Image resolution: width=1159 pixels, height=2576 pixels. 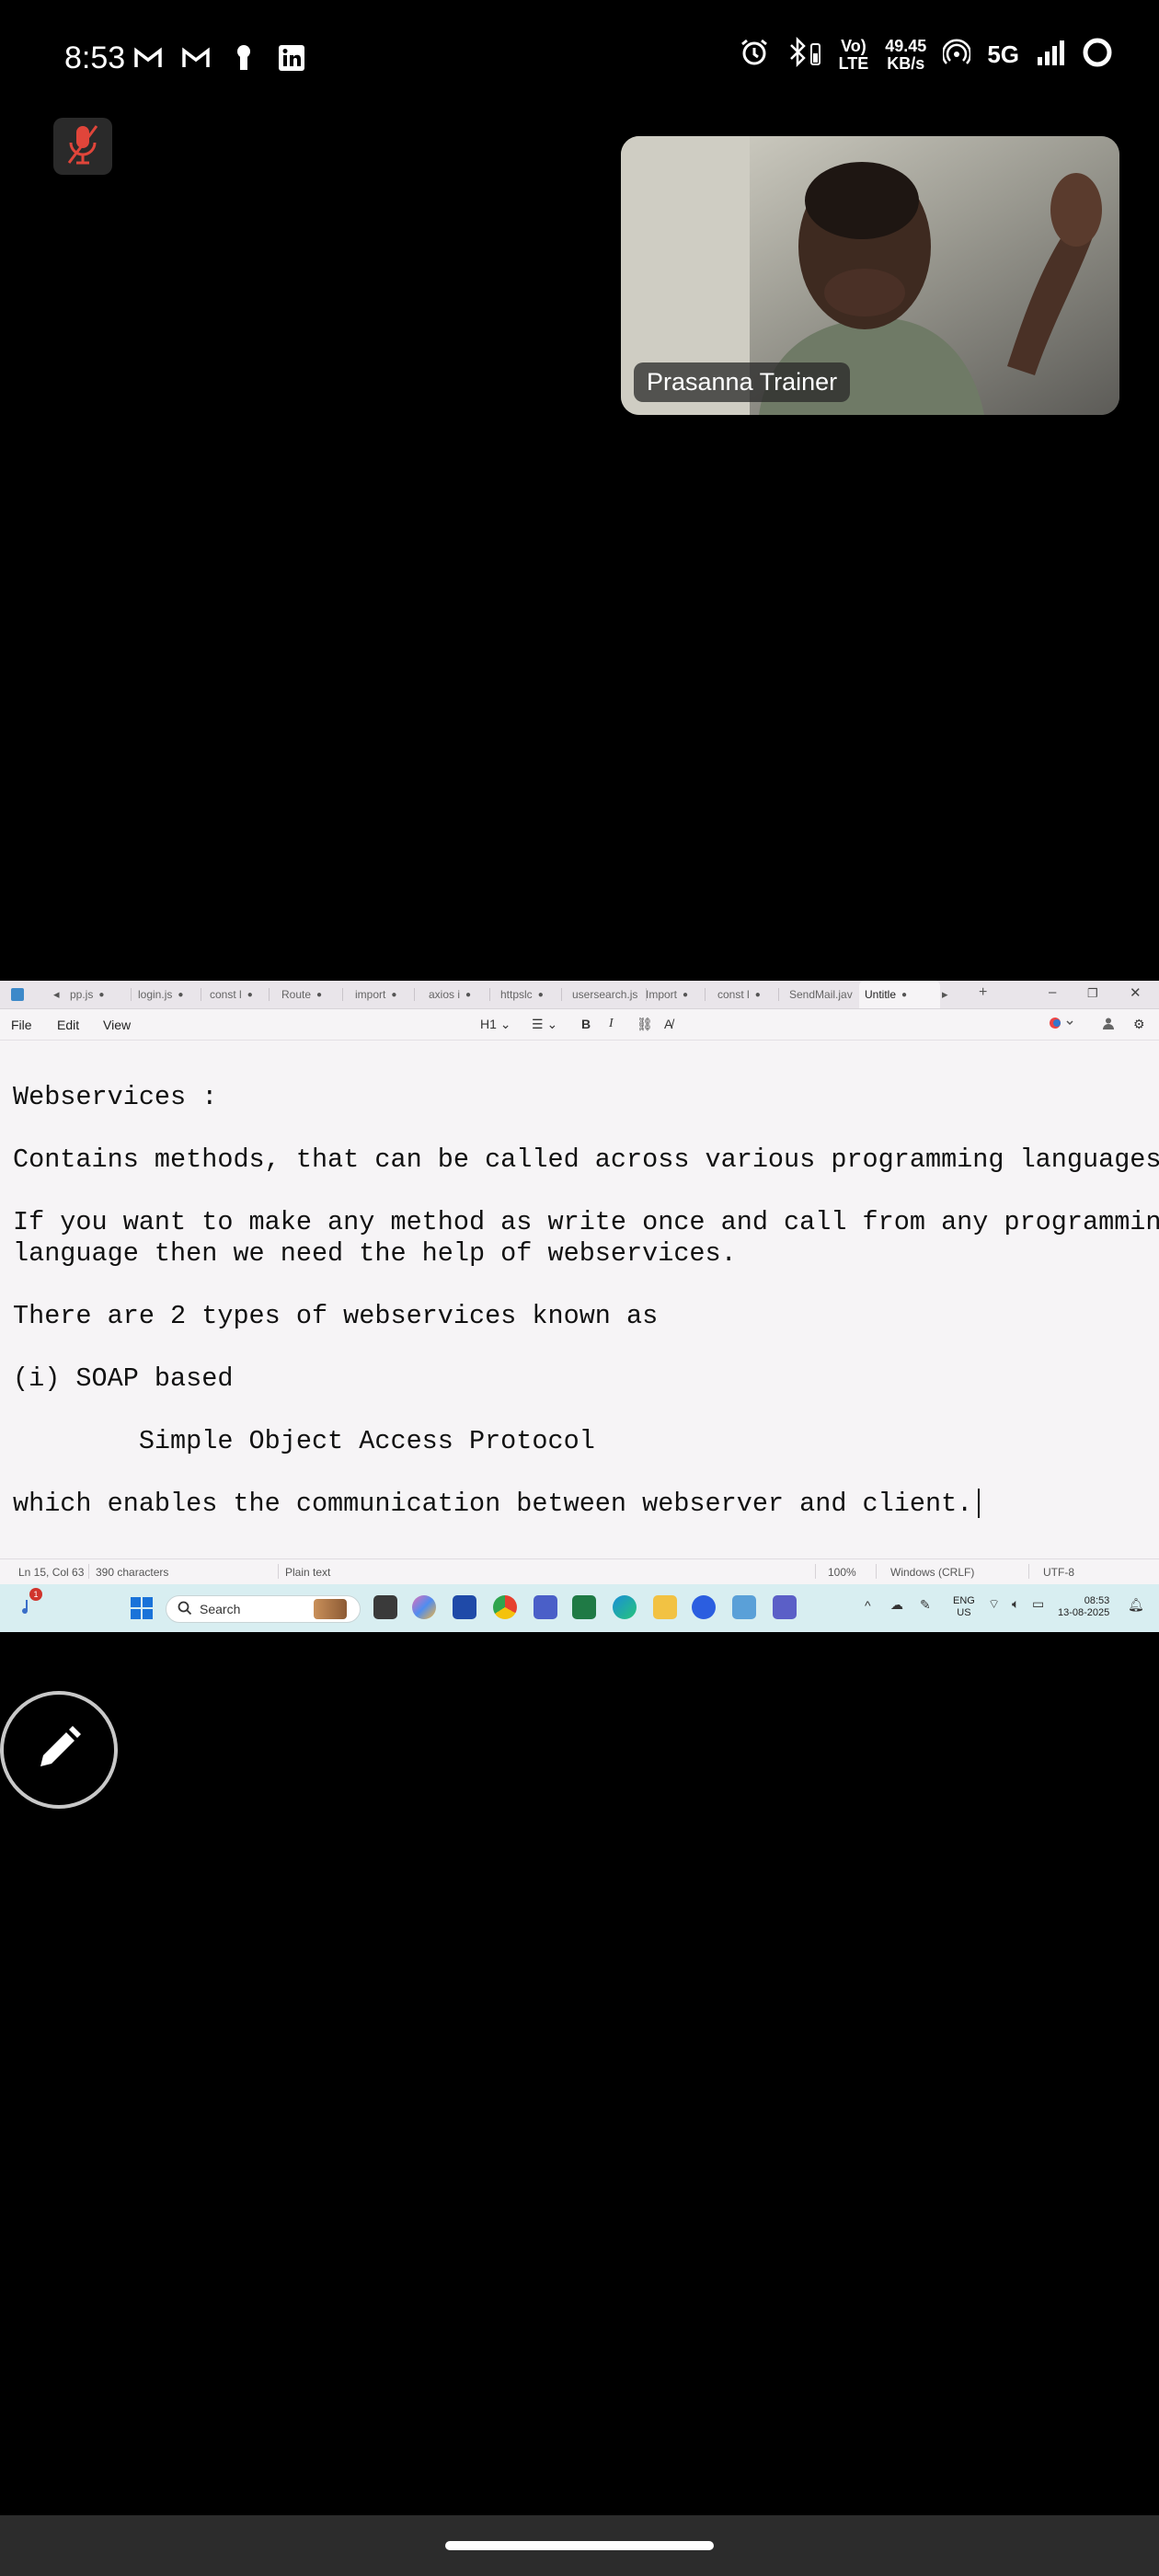 I want to click on notification-icons, so click(x=219, y=58).